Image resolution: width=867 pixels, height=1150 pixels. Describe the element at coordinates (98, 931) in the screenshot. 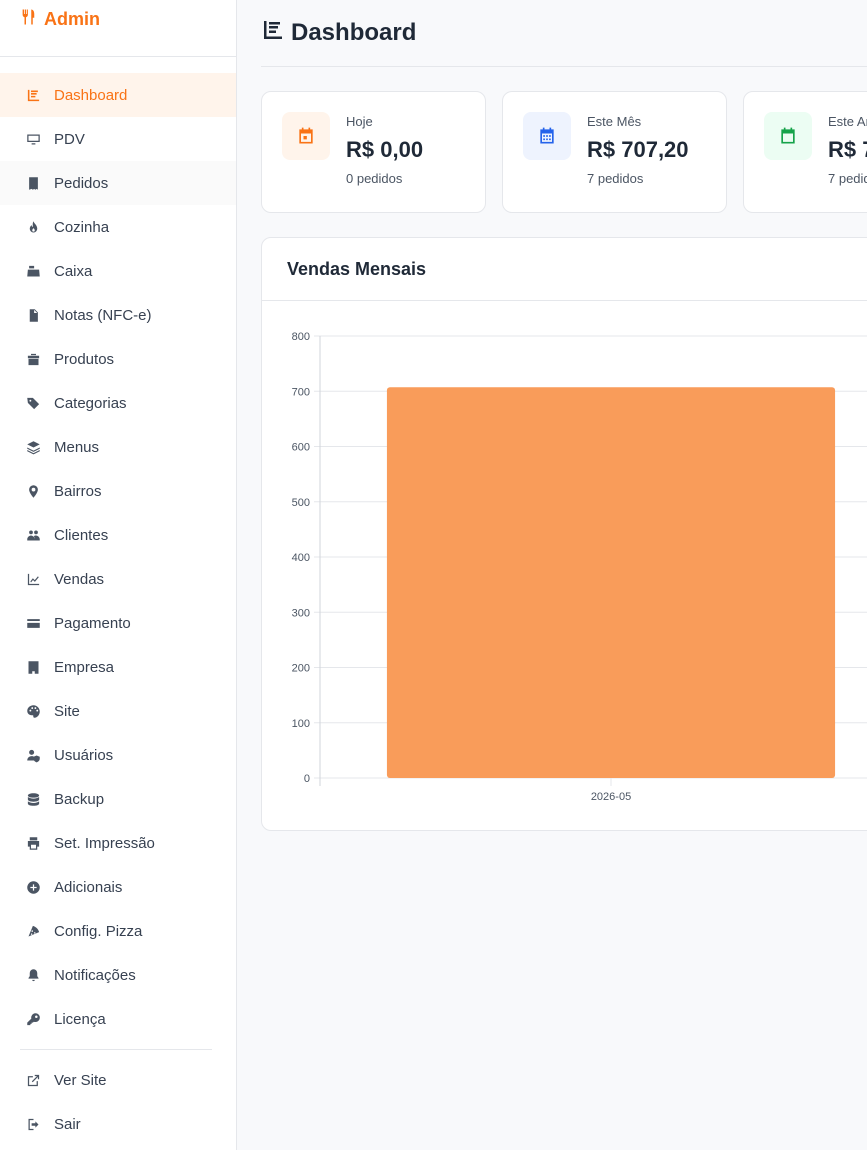

I see `sidebar-item-label: Config. Pizza` at that location.